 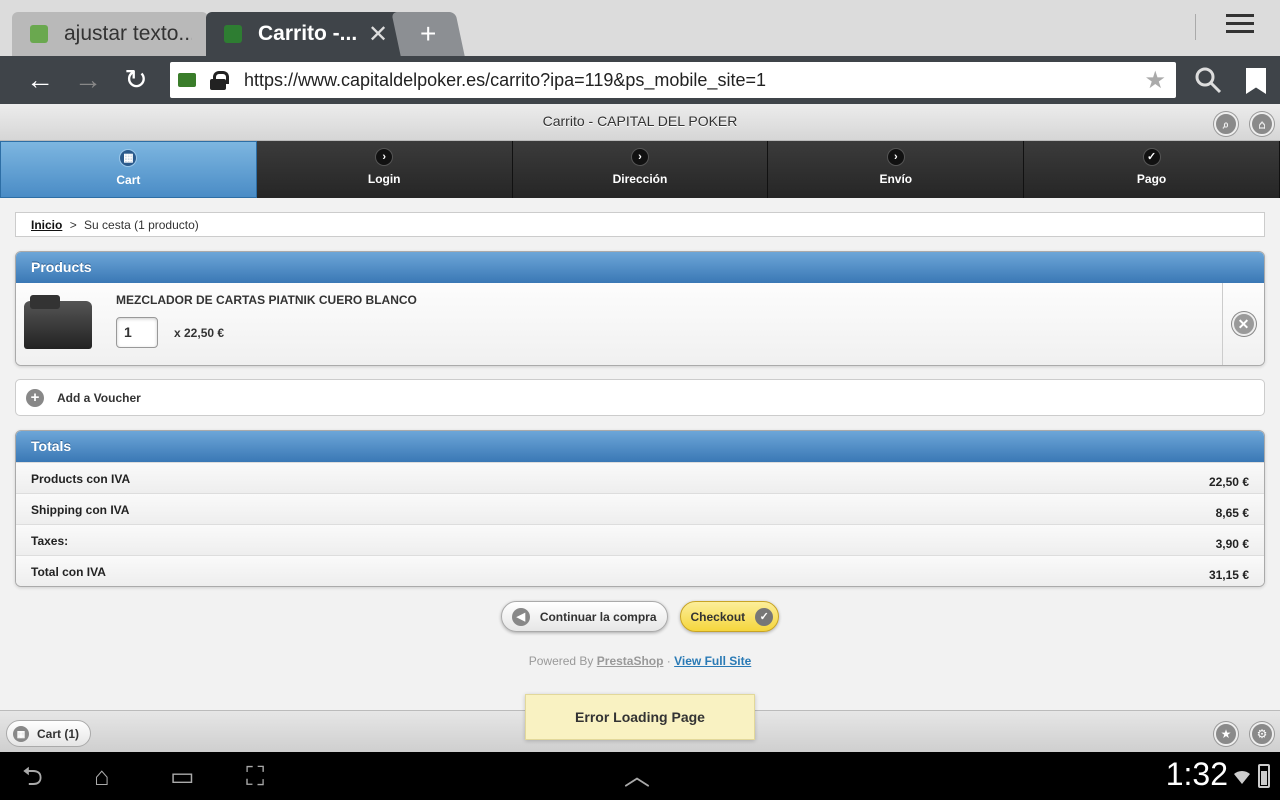 What do you see at coordinates (1195, 27) in the screenshot?
I see `divider` at bounding box center [1195, 27].